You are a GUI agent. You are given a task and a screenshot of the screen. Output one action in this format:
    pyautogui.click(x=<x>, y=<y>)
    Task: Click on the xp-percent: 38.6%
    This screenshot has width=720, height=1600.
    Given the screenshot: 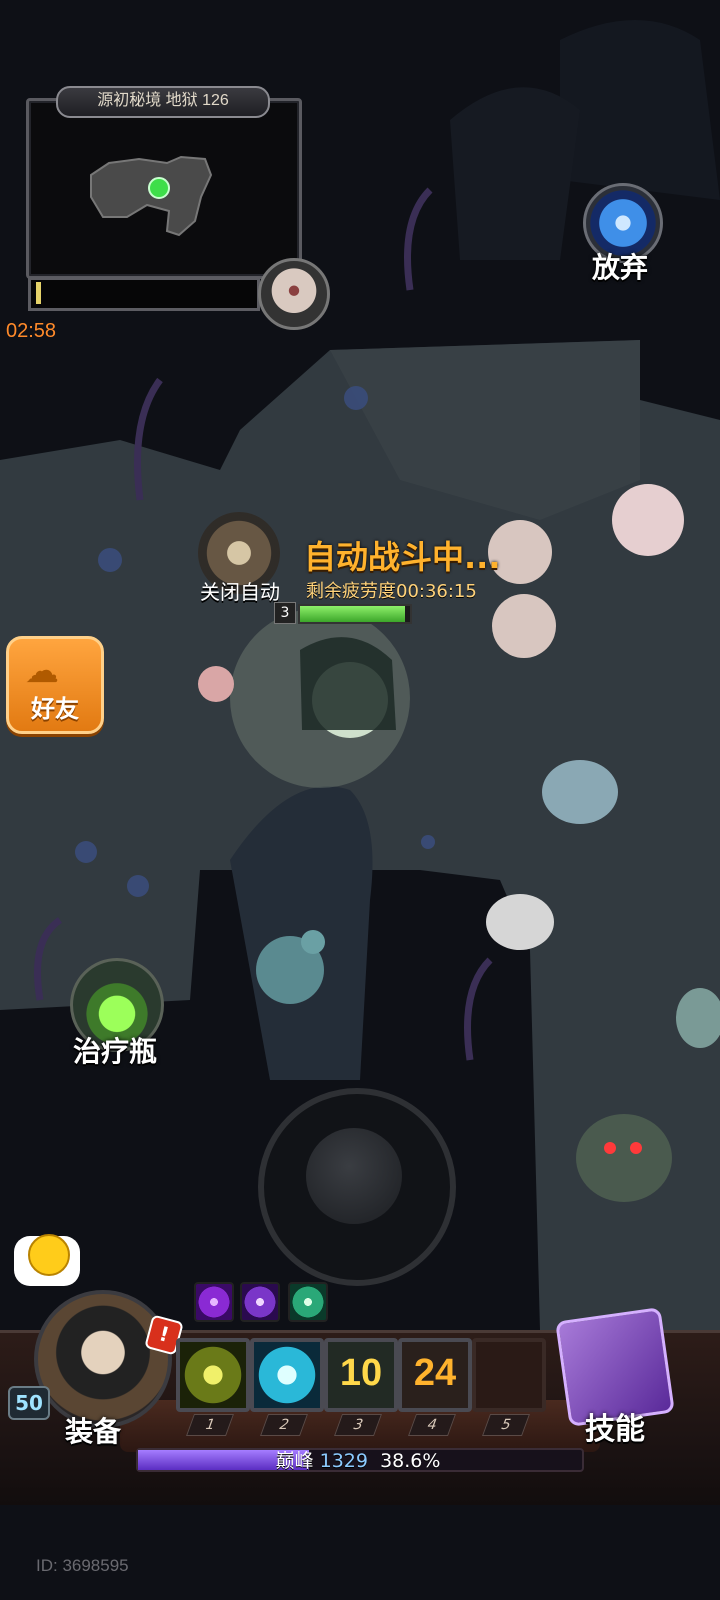 What is the action you would take?
    pyautogui.click(x=410, y=1461)
    